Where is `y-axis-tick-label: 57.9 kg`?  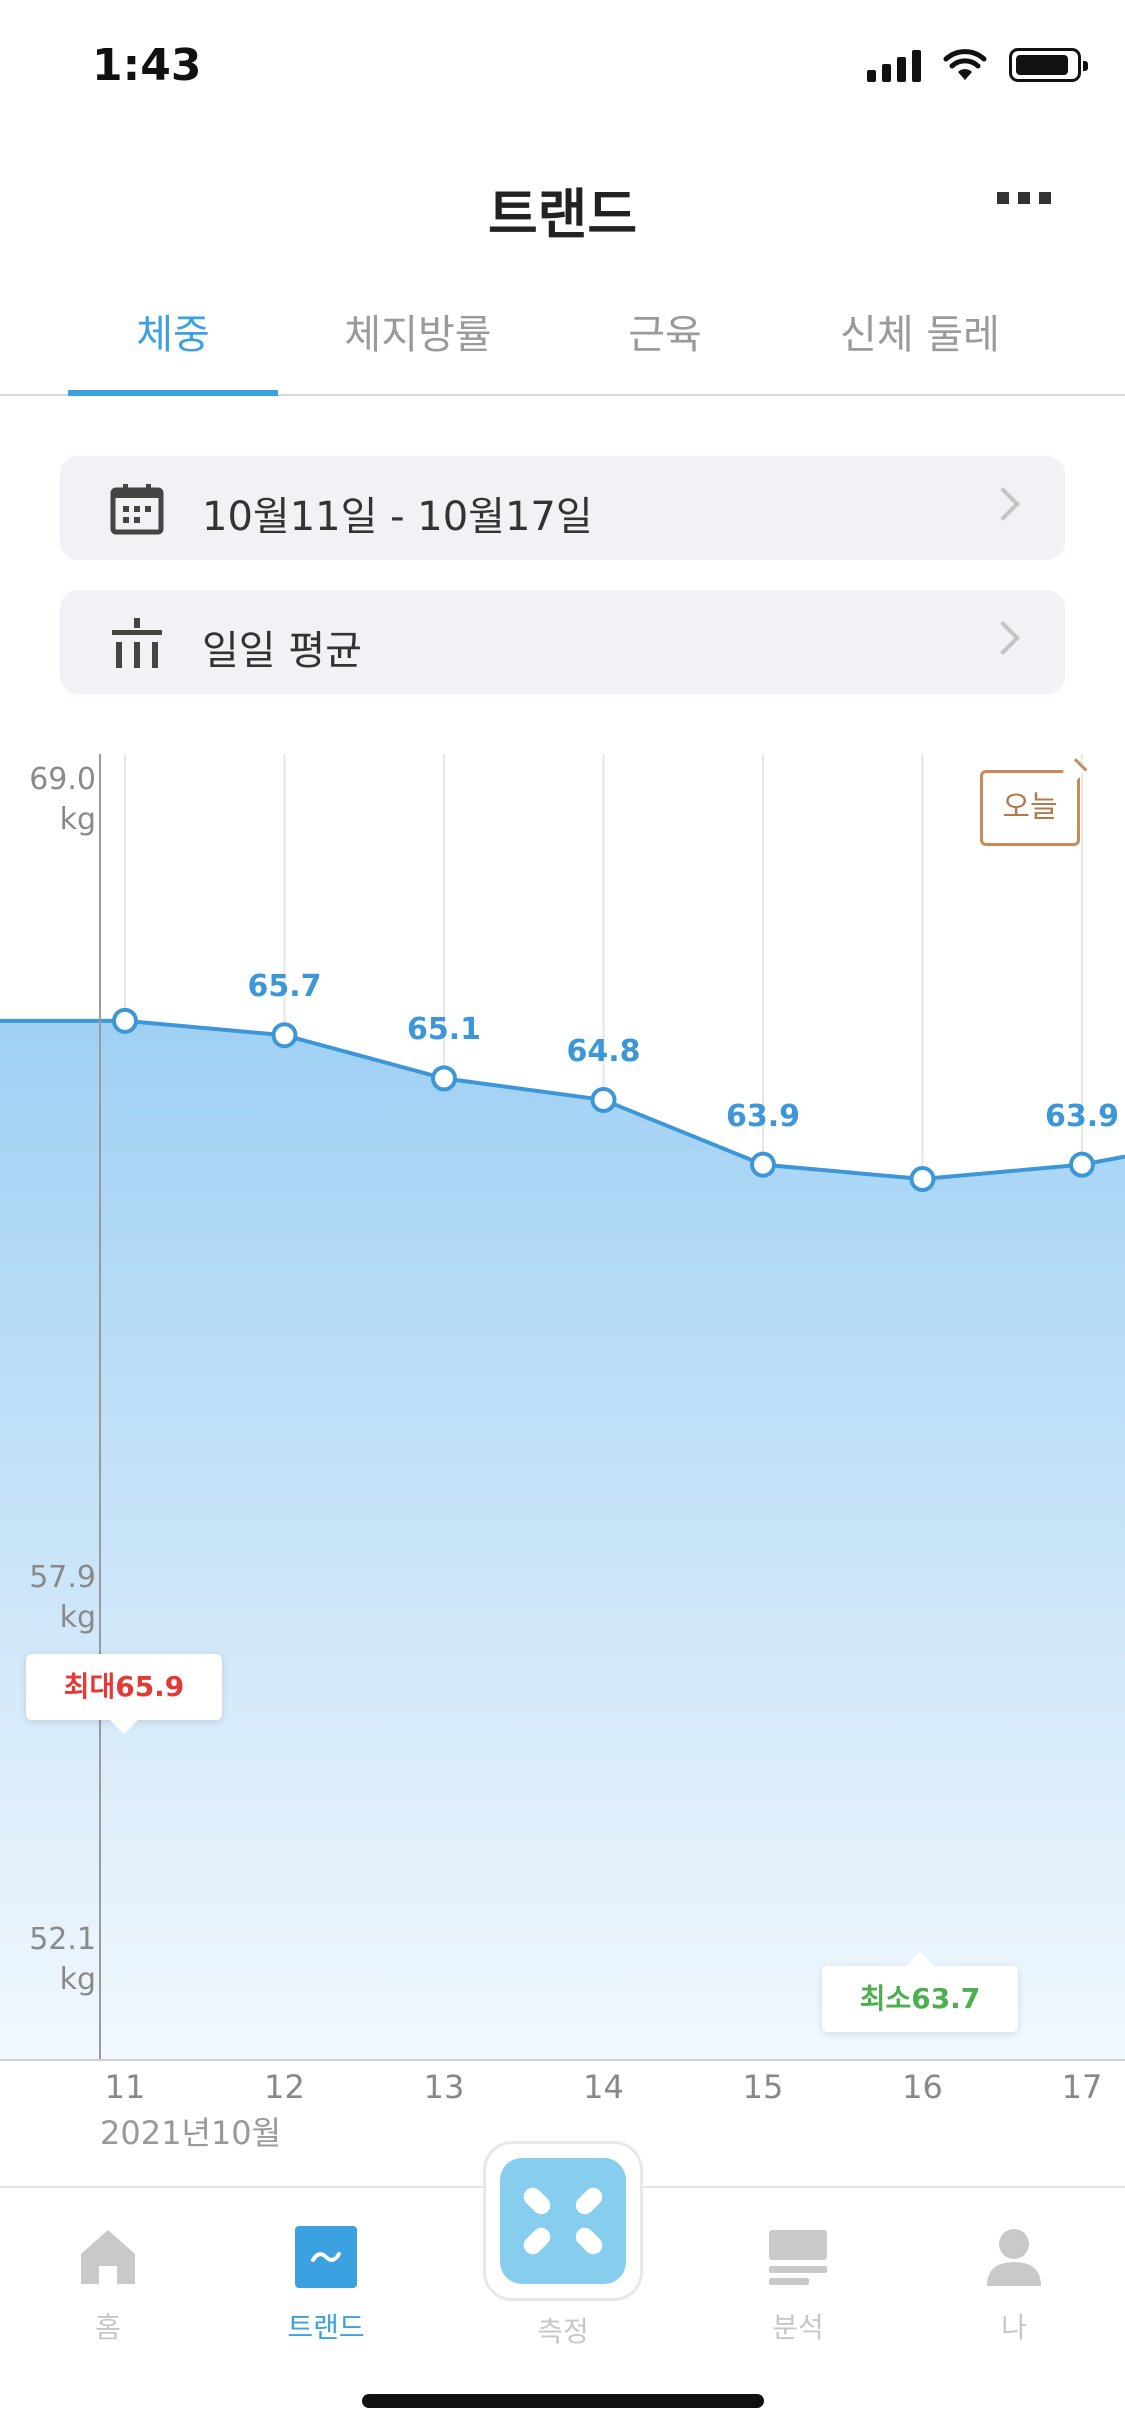
y-axis-tick-label: 57.9 kg is located at coordinates (58, 1598).